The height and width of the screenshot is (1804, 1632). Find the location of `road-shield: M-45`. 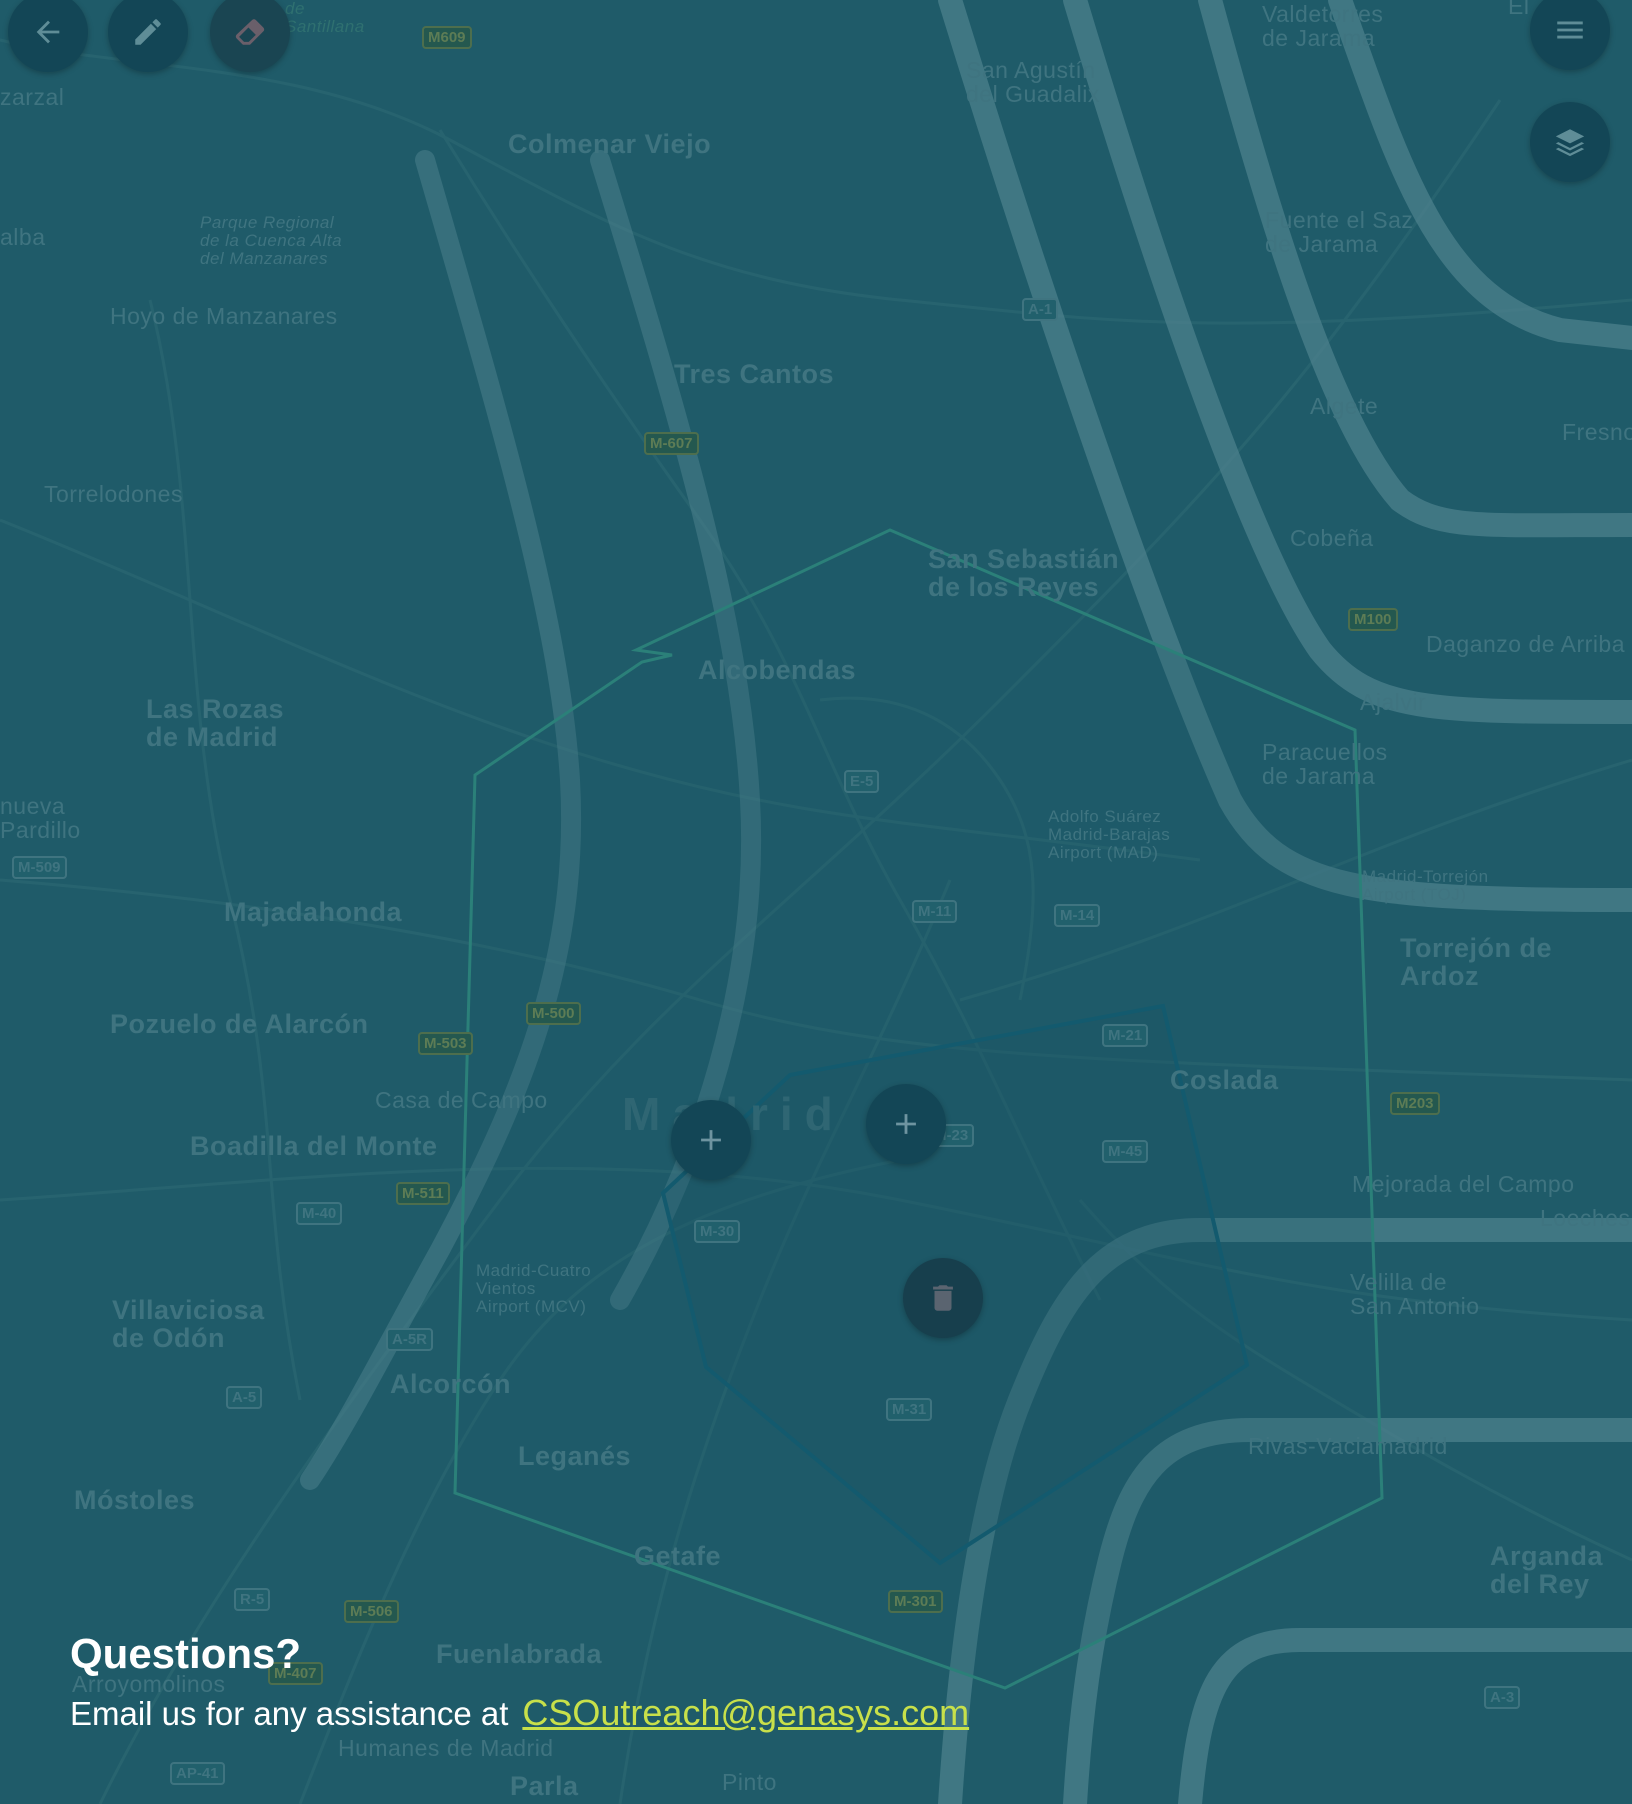

road-shield: M-45 is located at coordinates (1125, 1151).